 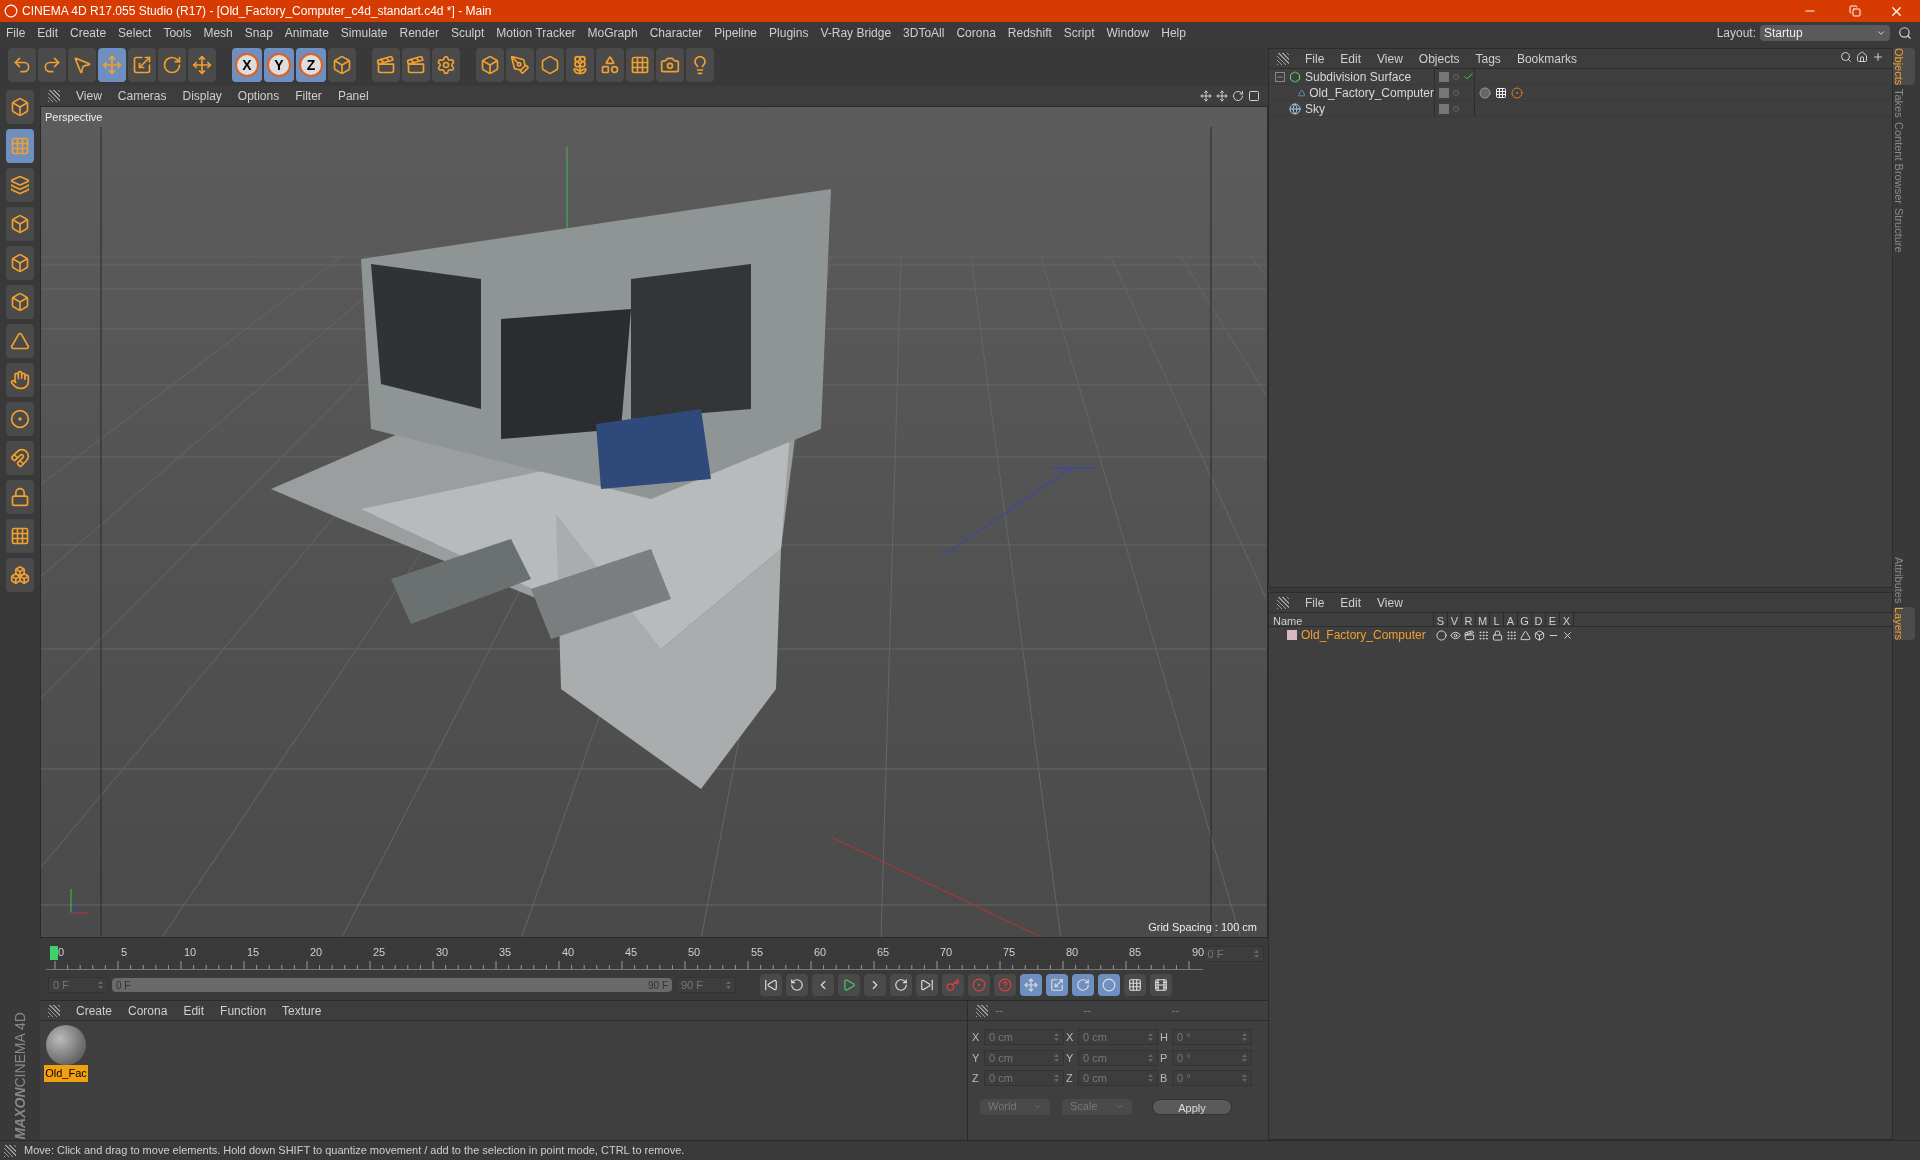 I want to click on menu-item: Create, so click(x=88, y=33).